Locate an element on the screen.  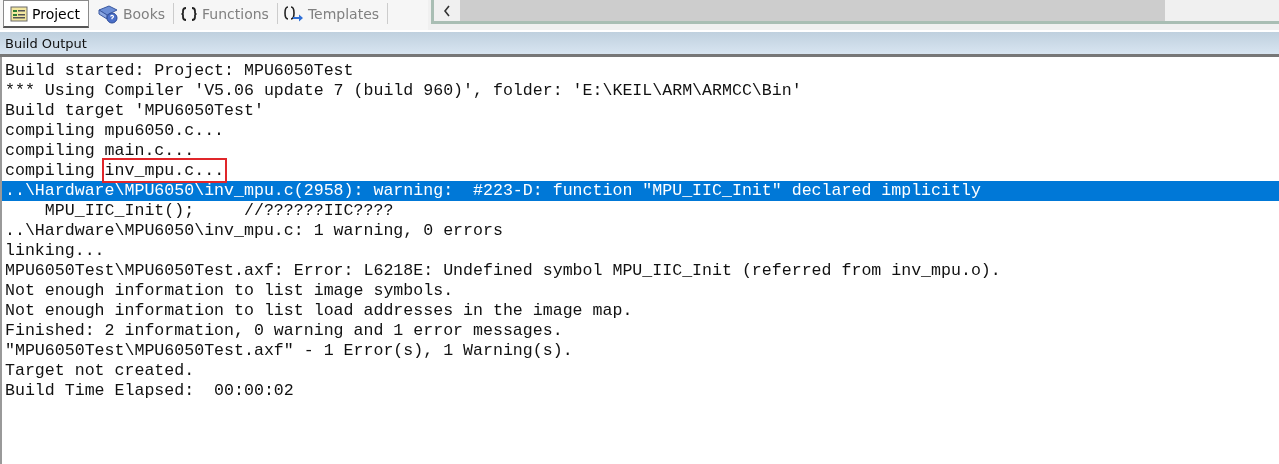
output-line: *** Using Compiler 'V5.06 update 7 (build 960)', folder: 'E:\KEIL\ARM\ARMCC\Bin' is located at coordinates (640, 91).